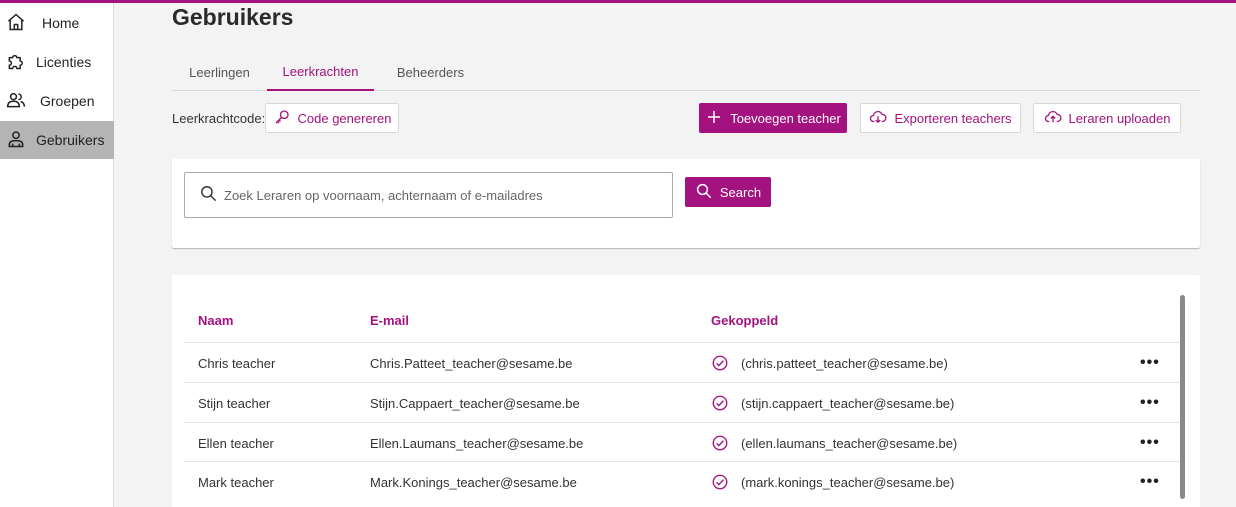  Describe the element at coordinates (849, 443) in the screenshot. I see `linked-email: (ellen.laumans_teacher@sesame.be)` at that location.